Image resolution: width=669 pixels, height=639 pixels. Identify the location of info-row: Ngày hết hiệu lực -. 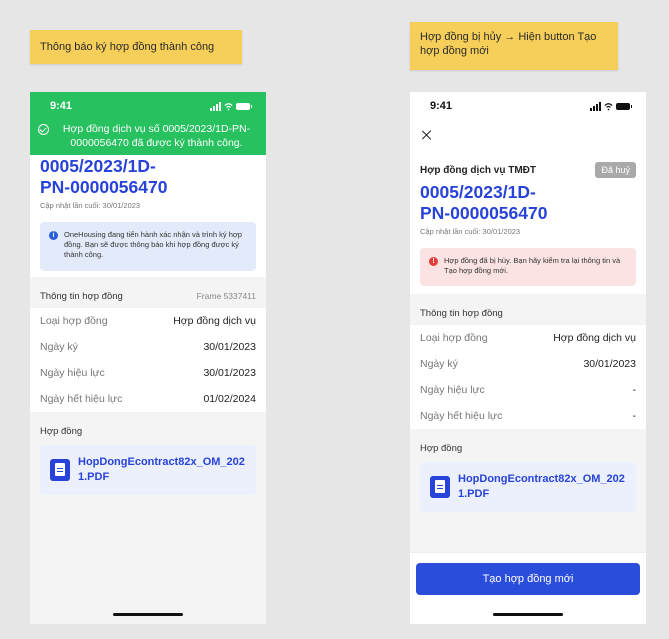
(528, 416).